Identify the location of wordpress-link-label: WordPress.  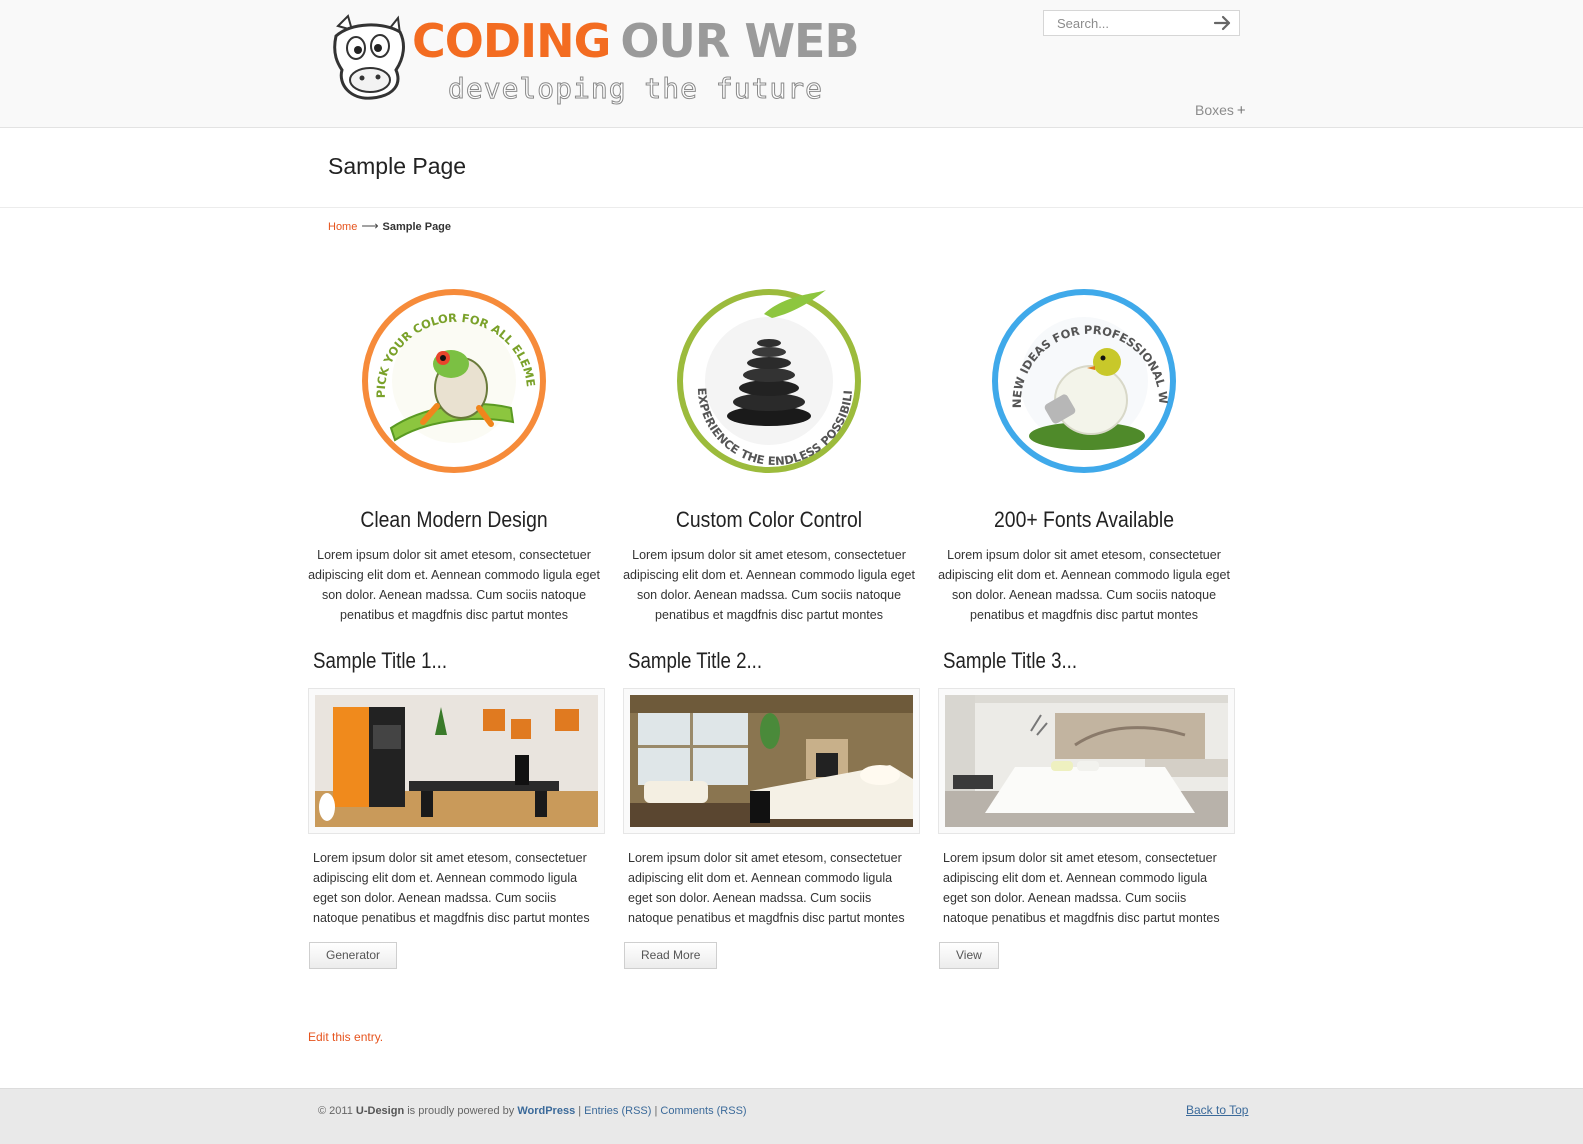
(546, 1111).